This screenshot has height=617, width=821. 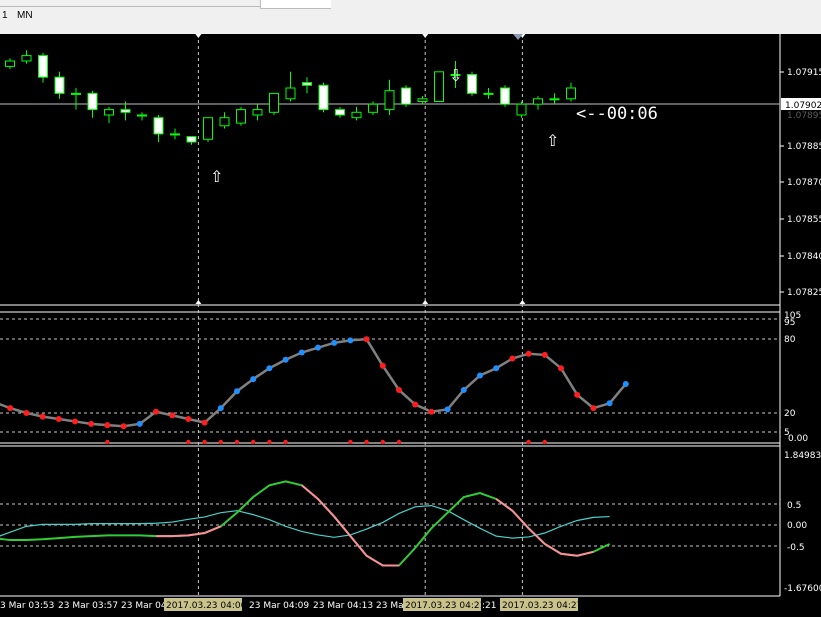 I want to click on rsi-axis-label: 95, so click(x=789, y=323).